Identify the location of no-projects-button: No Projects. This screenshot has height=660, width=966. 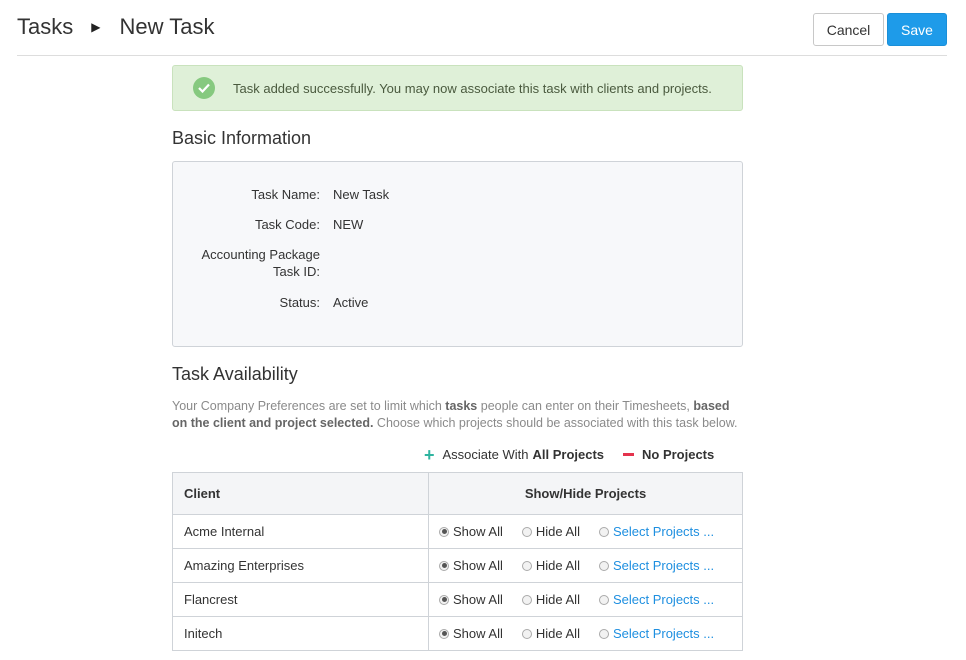
(668, 454).